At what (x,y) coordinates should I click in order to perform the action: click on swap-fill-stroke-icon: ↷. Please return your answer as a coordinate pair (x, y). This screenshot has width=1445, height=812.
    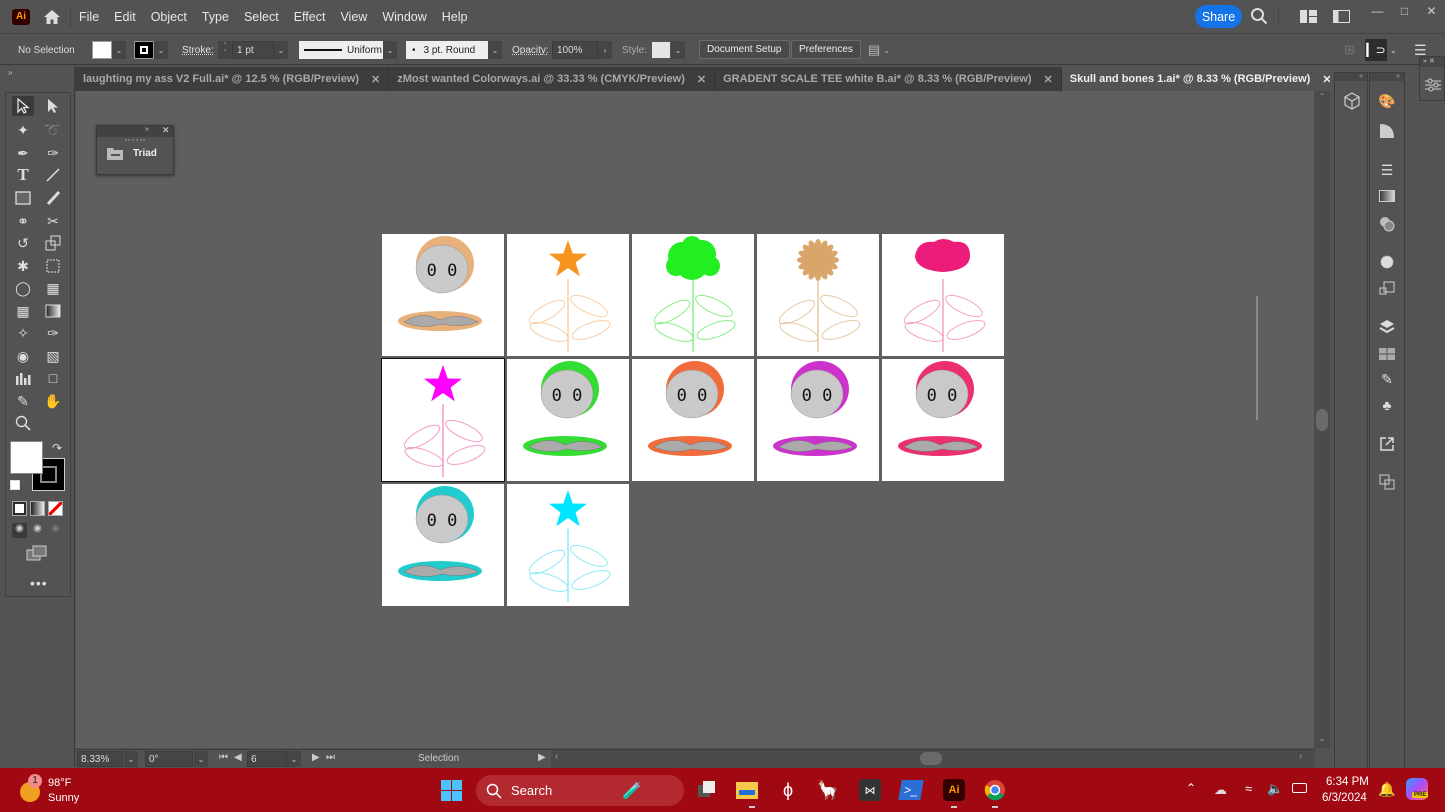
    Looking at the image, I should click on (57, 448).